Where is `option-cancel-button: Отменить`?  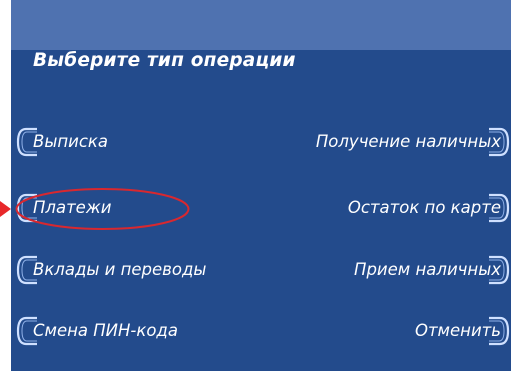 option-cancel-button: Отменить is located at coordinates (463, 331).